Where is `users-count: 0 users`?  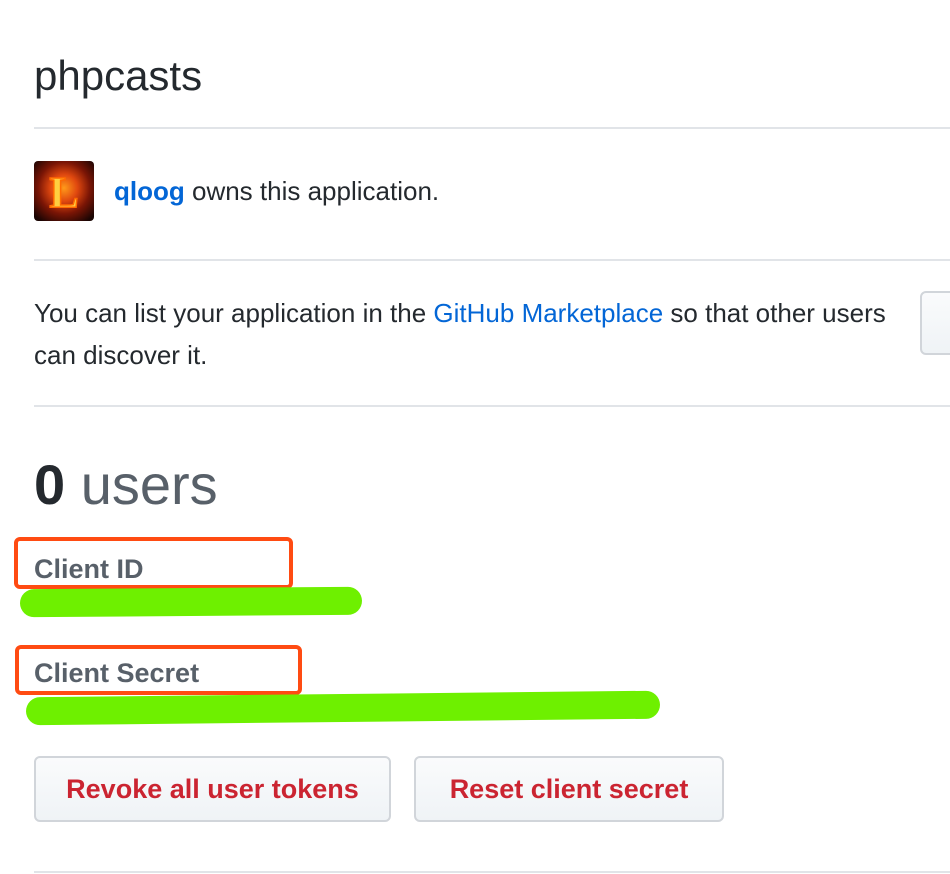
users-count: 0 users is located at coordinates (126, 485).